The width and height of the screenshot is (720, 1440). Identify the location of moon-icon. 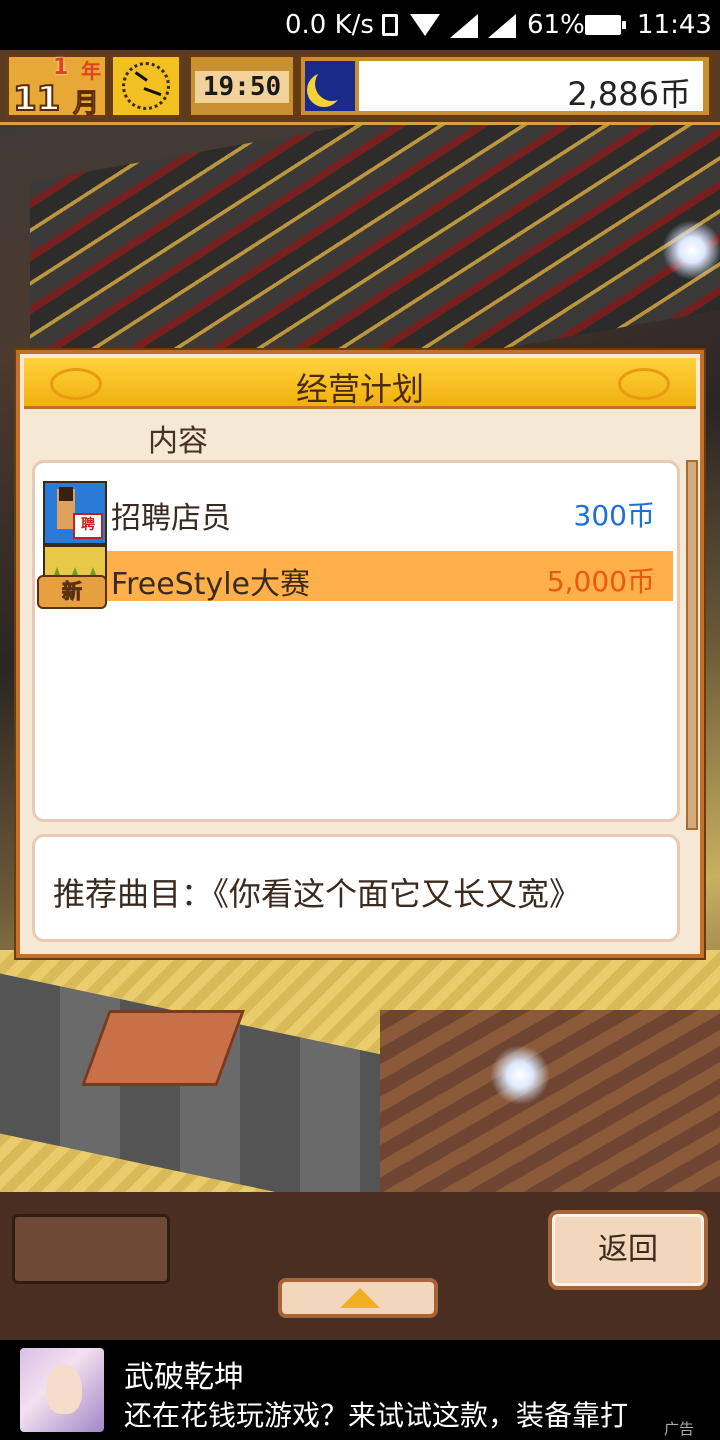
(330, 86).